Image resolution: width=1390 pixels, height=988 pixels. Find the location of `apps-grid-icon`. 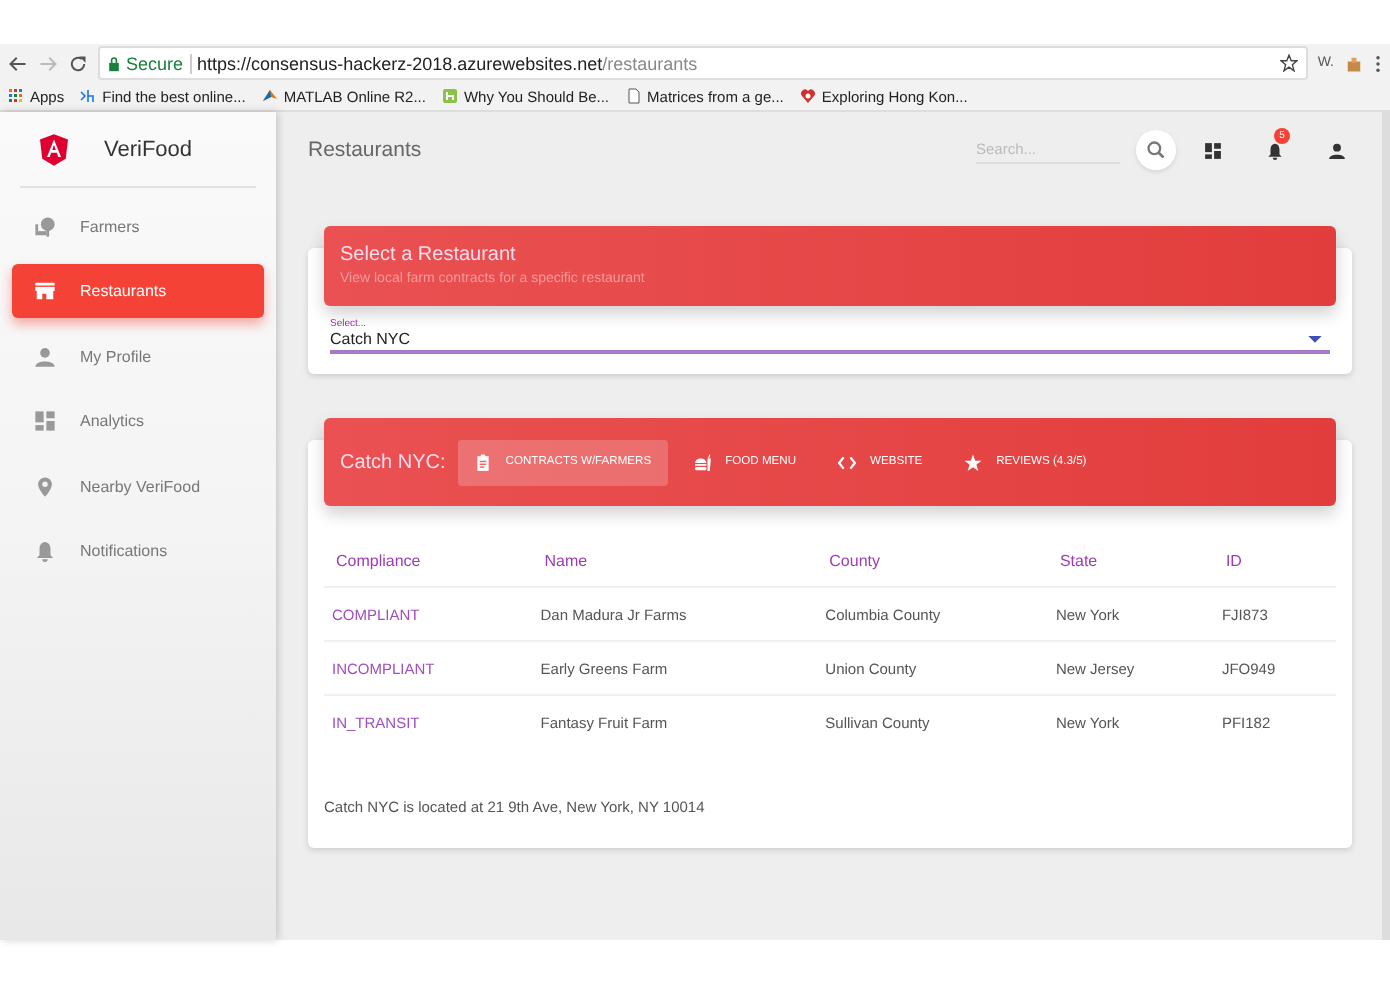

apps-grid-icon is located at coordinates (16, 96).